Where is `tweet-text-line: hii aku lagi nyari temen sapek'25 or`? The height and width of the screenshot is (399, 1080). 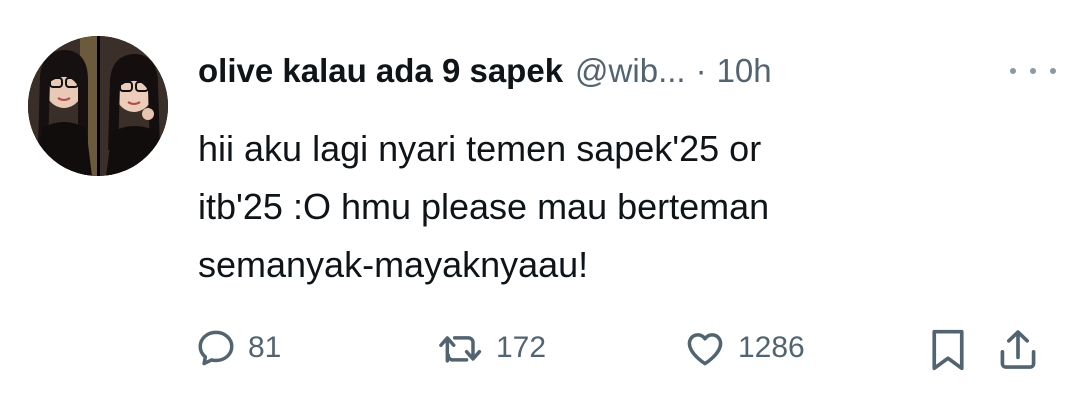
tweet-text-line: hii aku lagi nyari temen sapek'25 or is located at coordinates (480, 148).